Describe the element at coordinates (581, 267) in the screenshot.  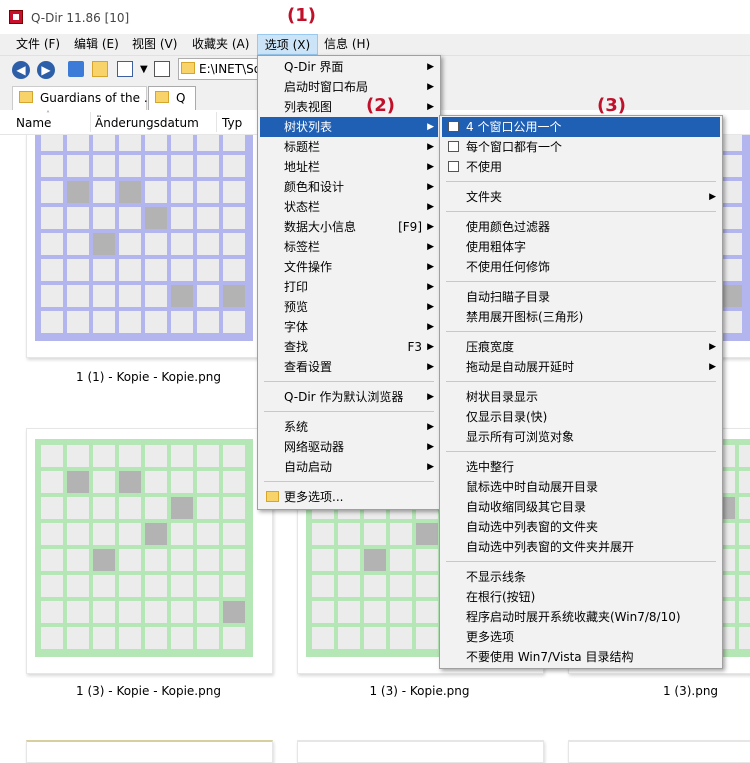
I see `menu-item: 不使用任何修饰` at that location.